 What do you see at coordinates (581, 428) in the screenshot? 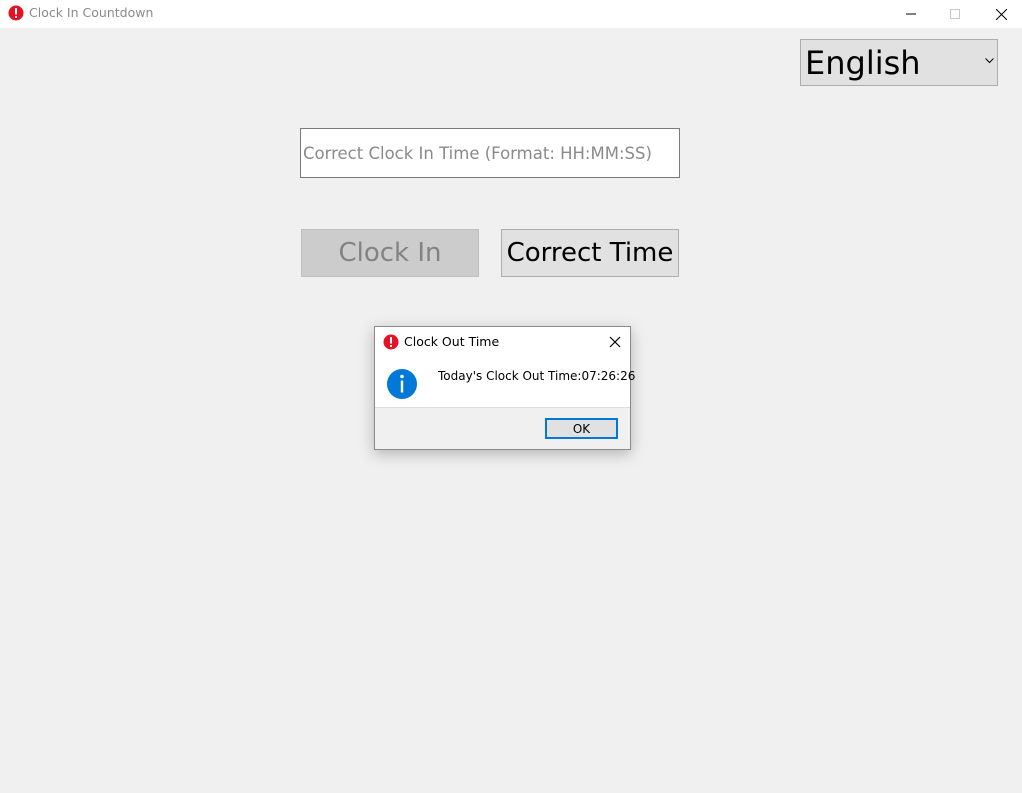
I see `ok-button: OK` at bounding box center [581, 428].